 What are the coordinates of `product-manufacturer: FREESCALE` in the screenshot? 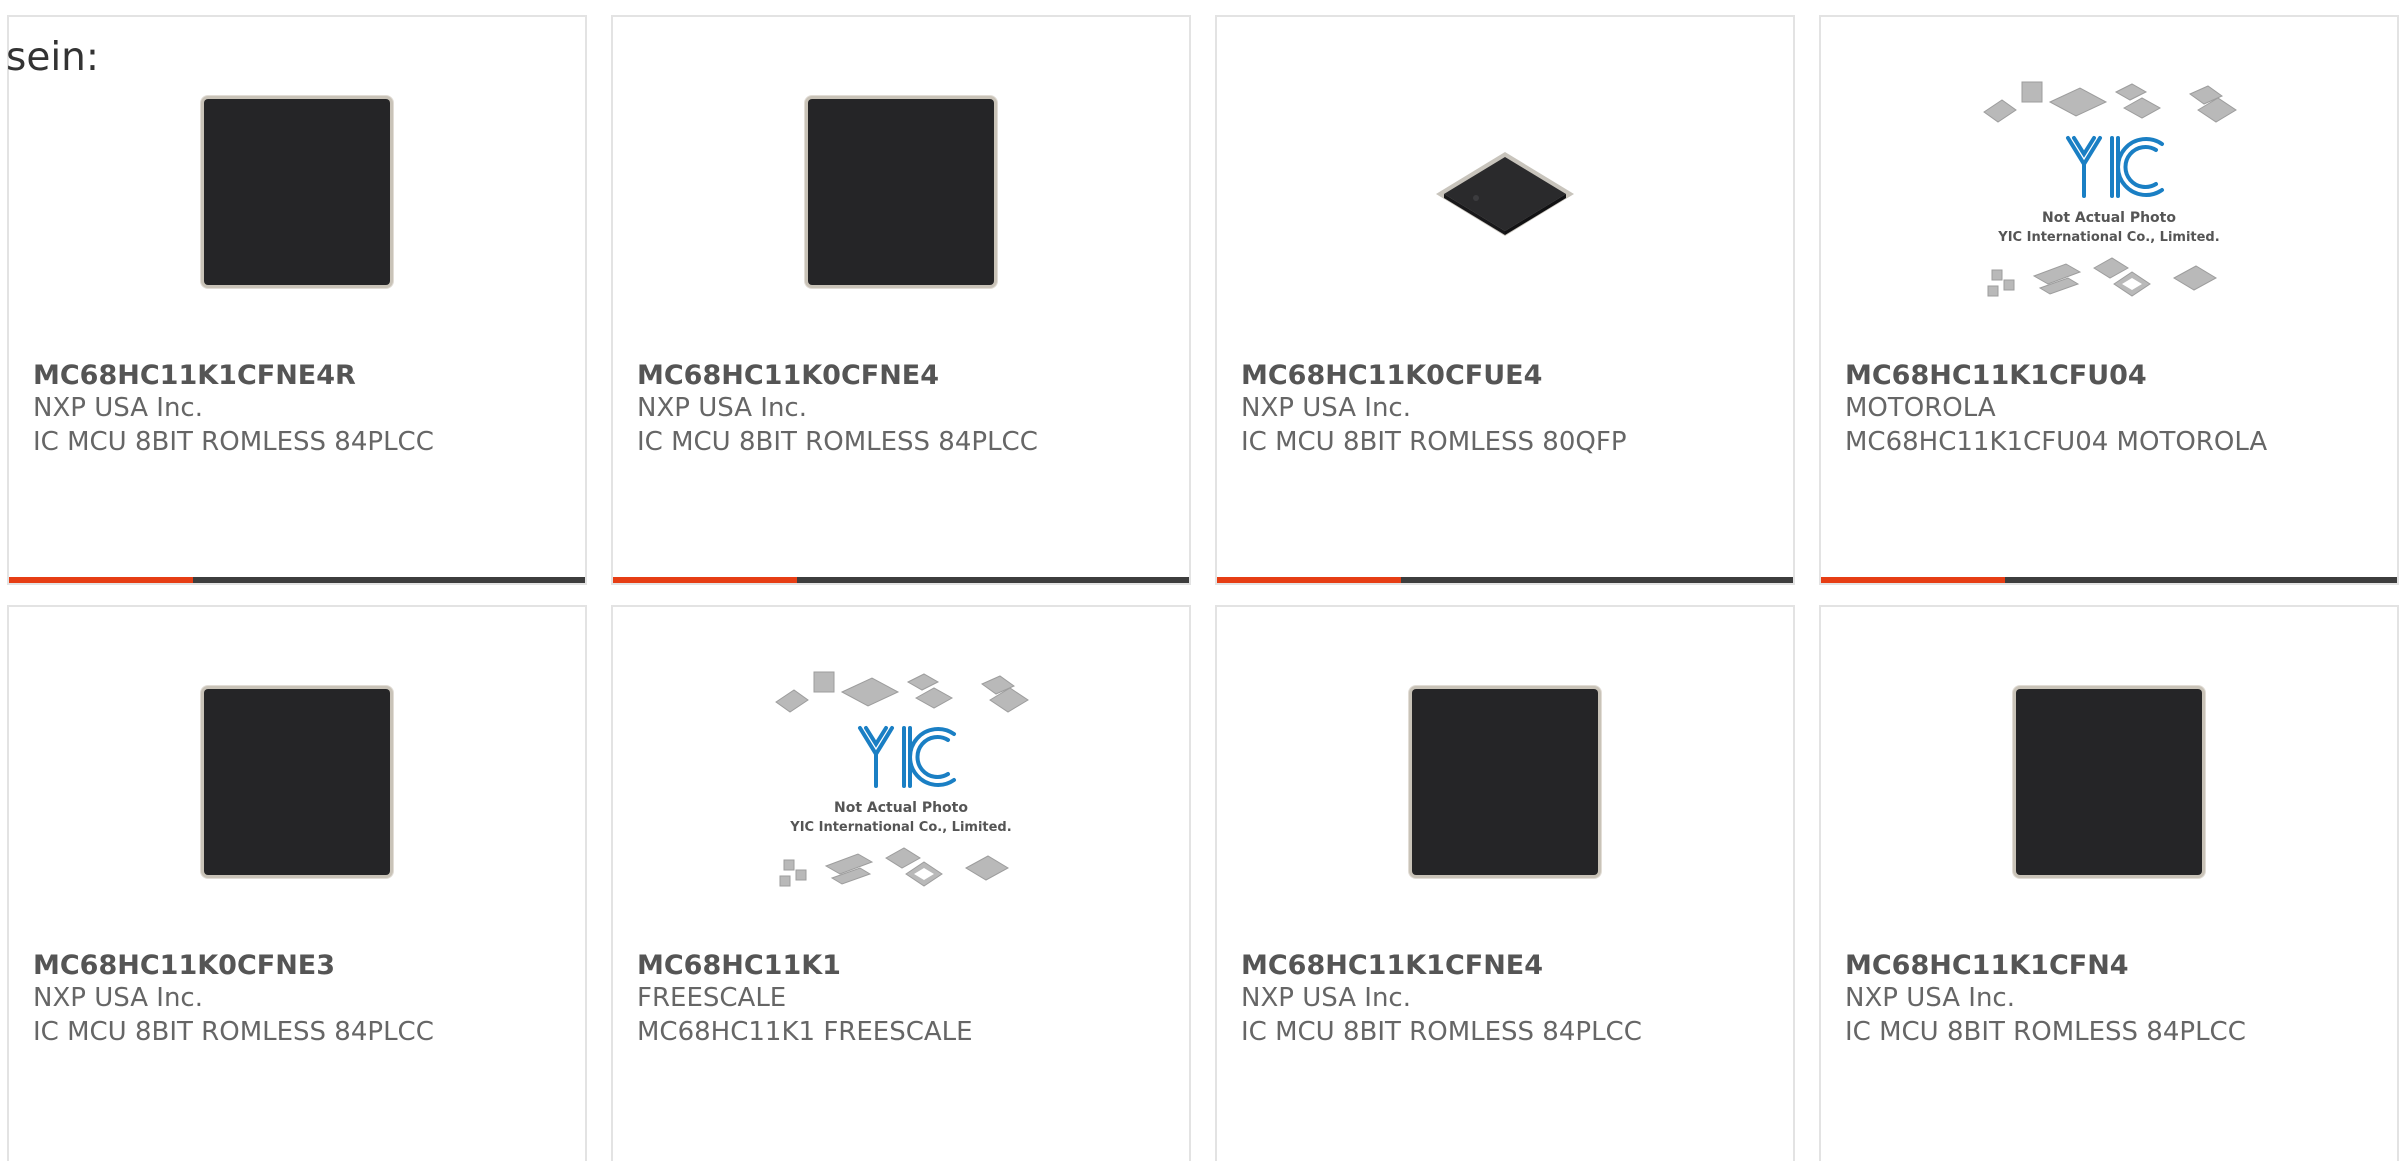 It's located at (712, 998).